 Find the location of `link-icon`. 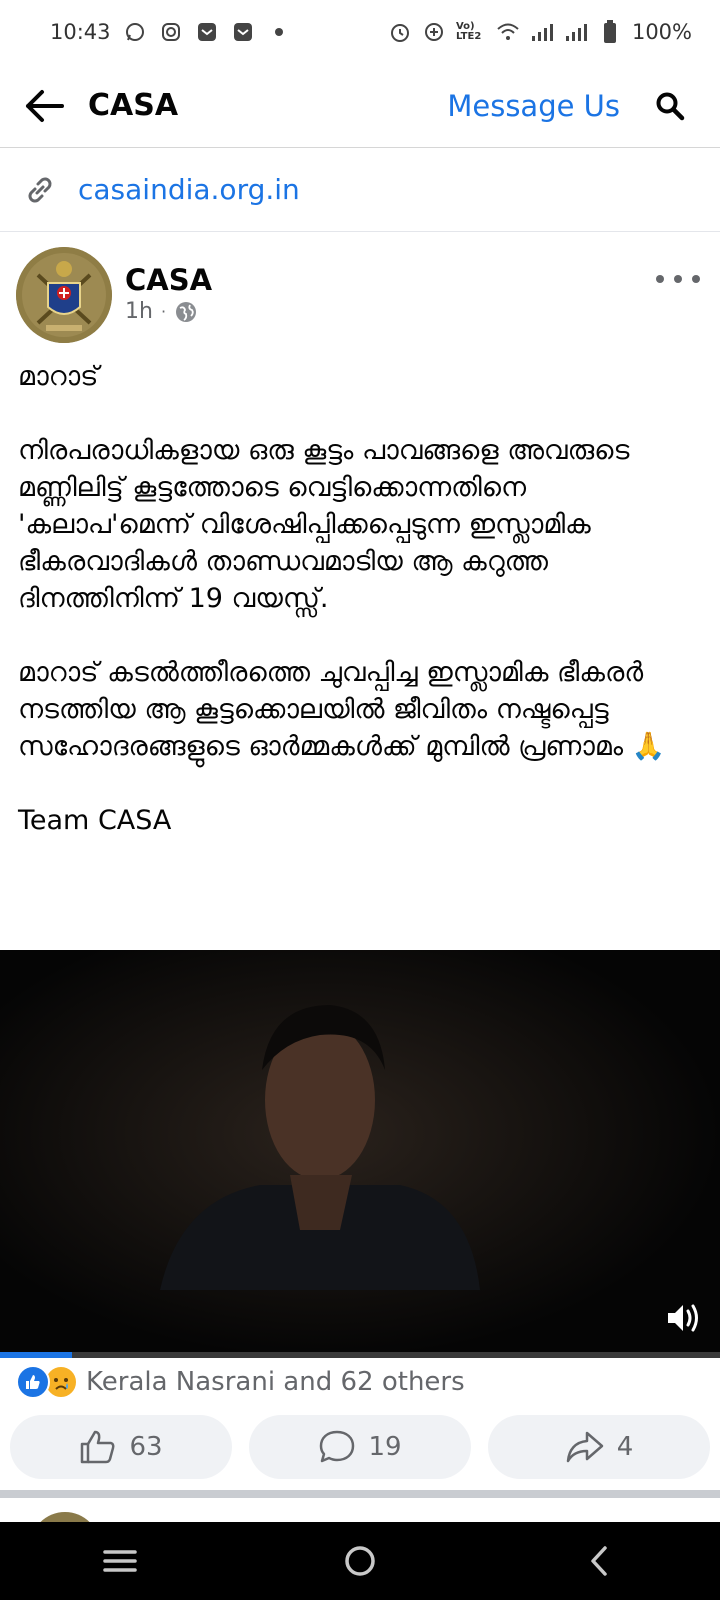

link-icon is located at coordinates (40, 189).